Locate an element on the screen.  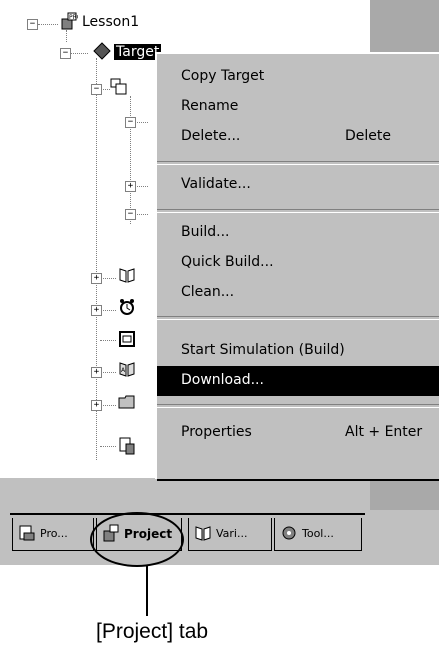
menu-item-properties: Properties Alt + Enter is located at coordinates (298, 433).